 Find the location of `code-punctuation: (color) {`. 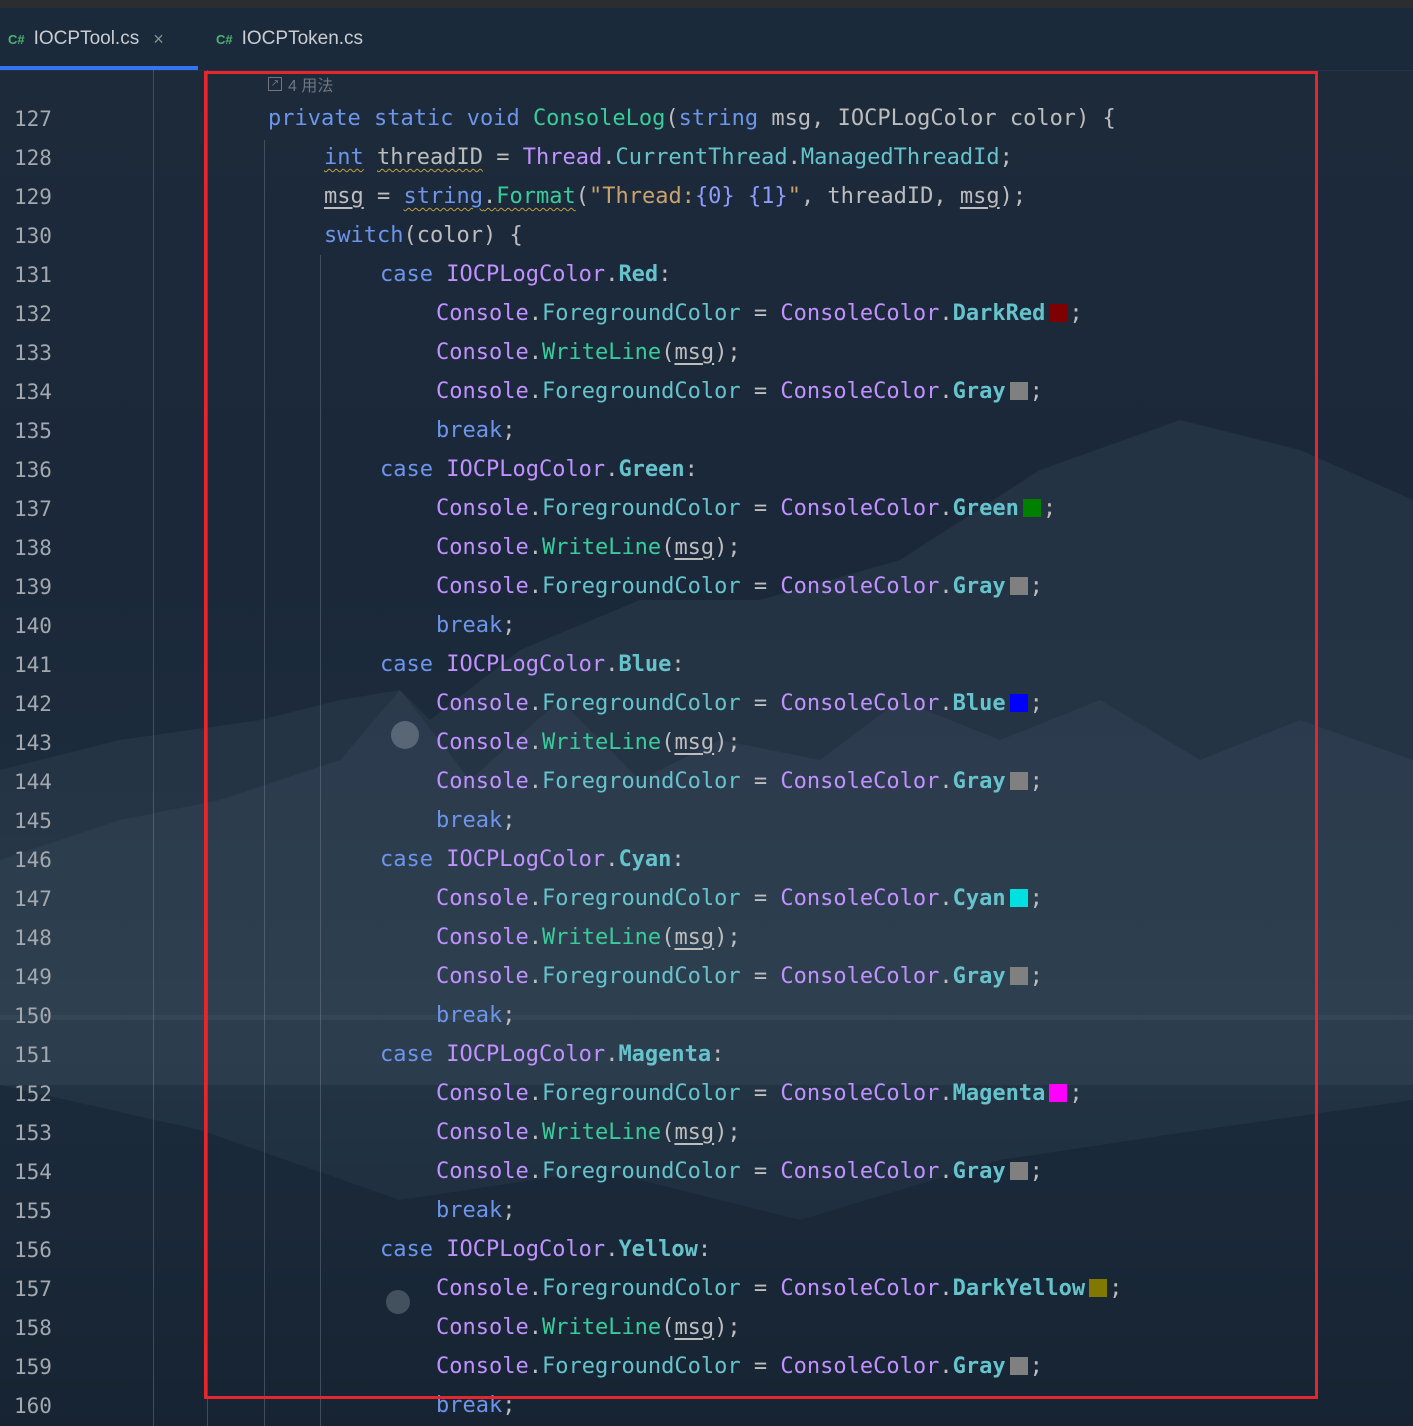

code-punctuation: (color) { is located at coordinates (463, 235).